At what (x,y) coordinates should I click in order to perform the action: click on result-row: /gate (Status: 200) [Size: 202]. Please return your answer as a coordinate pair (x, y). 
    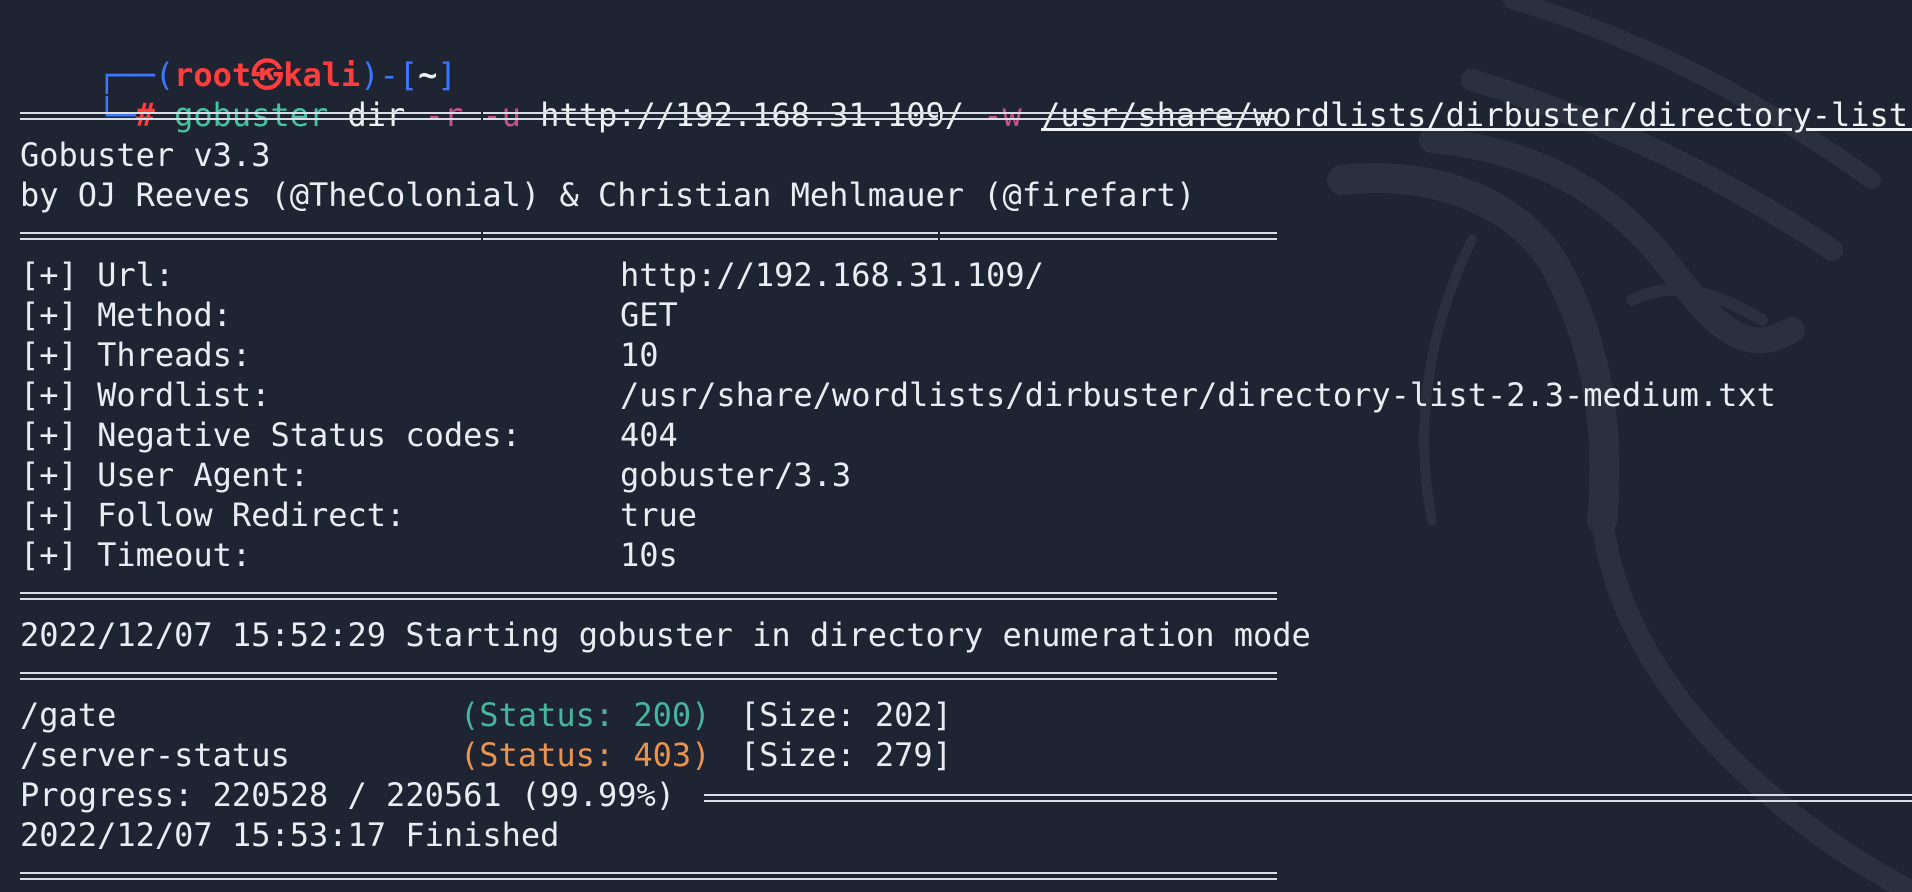
    Looking at the image, I should click on (486, 715).